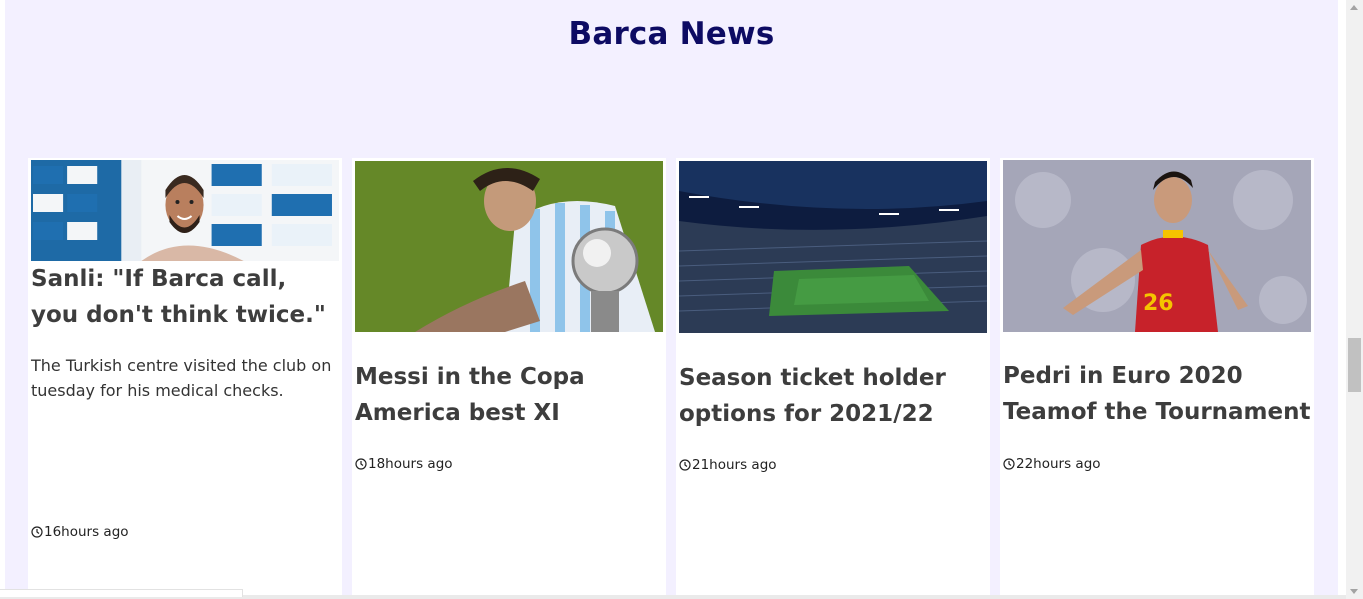 The width and height of the screenshot is (1363, 599). I want to click on news-timestamp: 18hours ago, so click(404, 464).